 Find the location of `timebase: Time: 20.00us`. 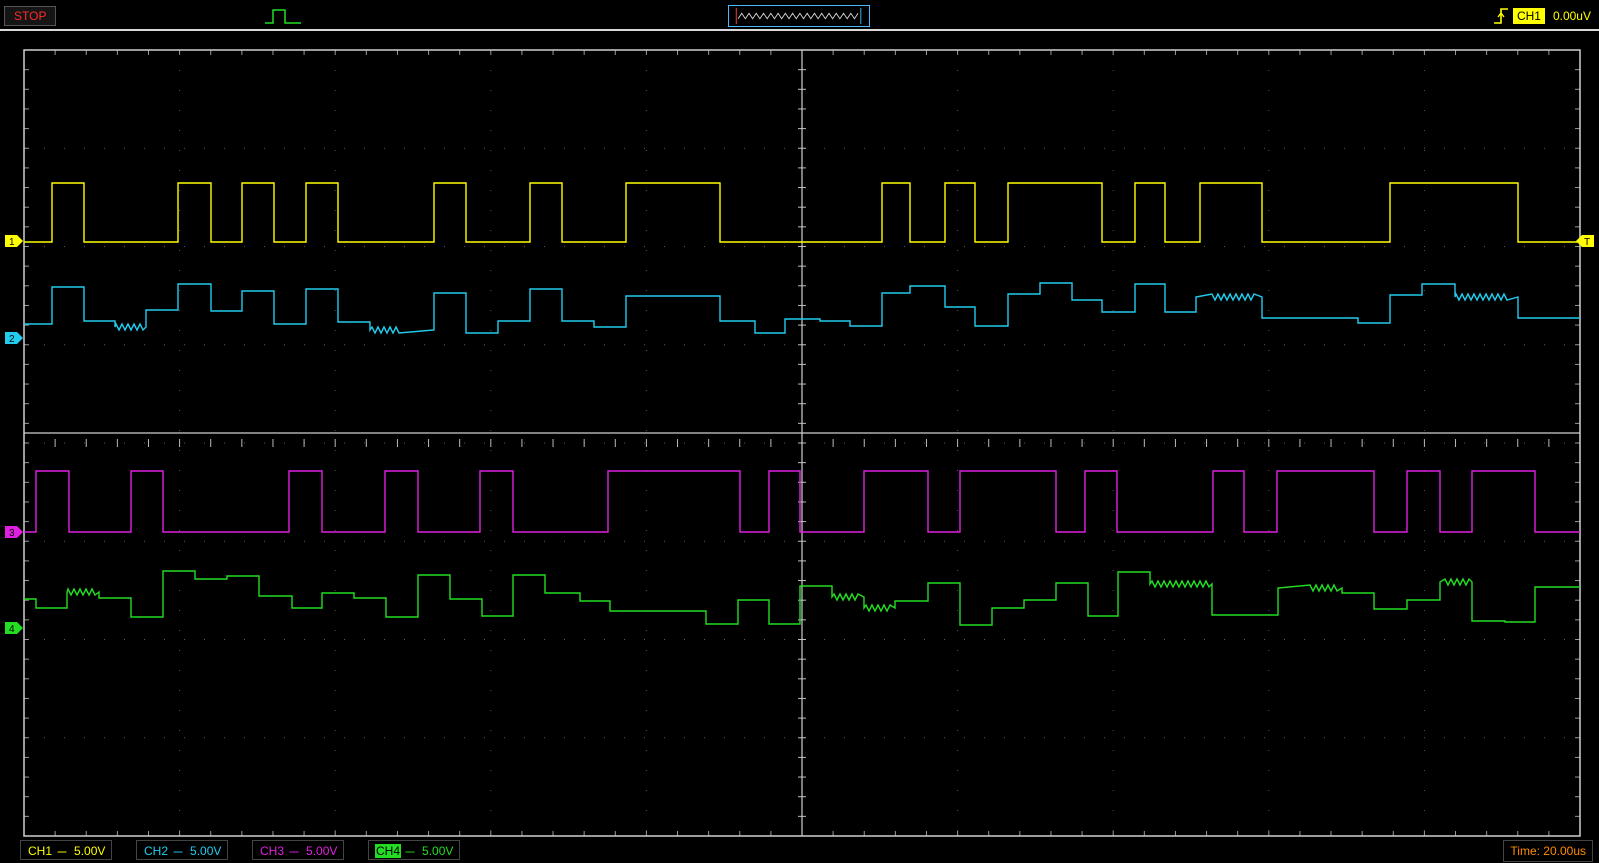

timebase: Time: 20.00us is located at coordinates (1548, 851).